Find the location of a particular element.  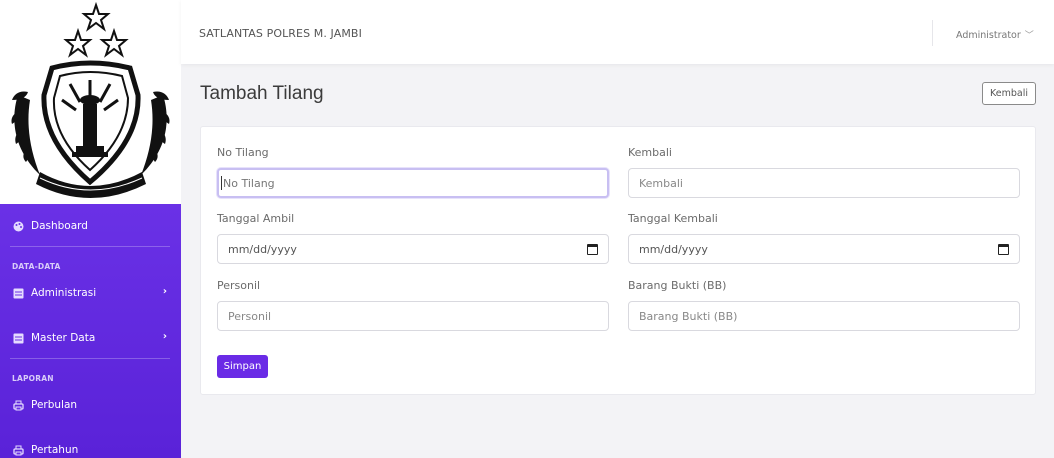

police-emblem-icon is located at coordinates (90, 99).